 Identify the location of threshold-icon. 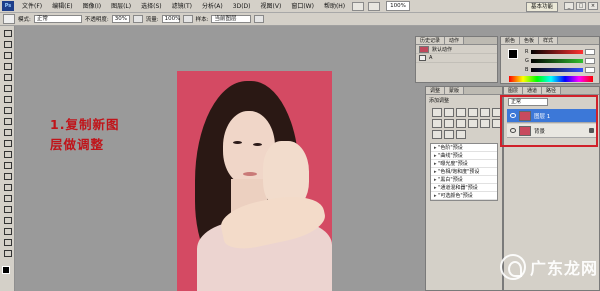
(437, 134).